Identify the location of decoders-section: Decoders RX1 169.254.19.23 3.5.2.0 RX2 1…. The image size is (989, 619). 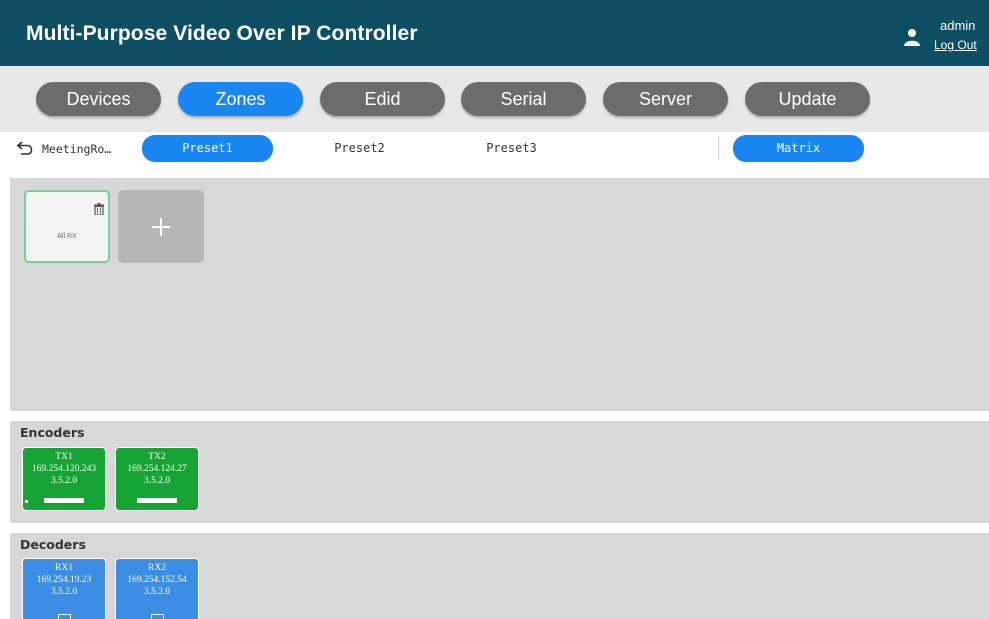
(499, 576).